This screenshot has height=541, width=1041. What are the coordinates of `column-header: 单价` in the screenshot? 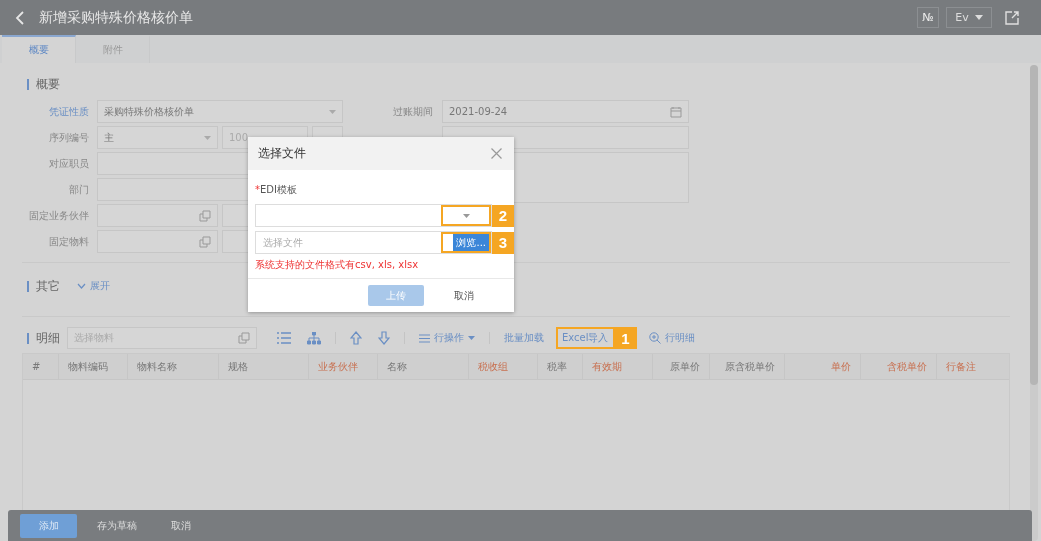 It's located at (823, 366).